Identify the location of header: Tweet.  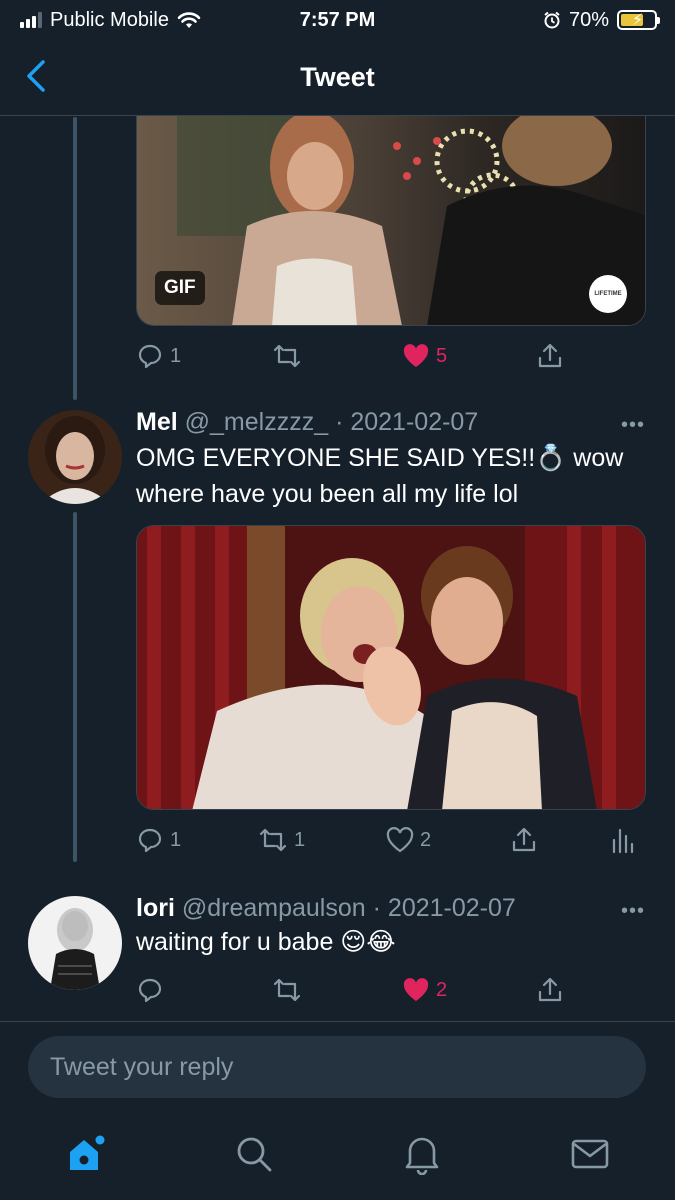
(337, 78).